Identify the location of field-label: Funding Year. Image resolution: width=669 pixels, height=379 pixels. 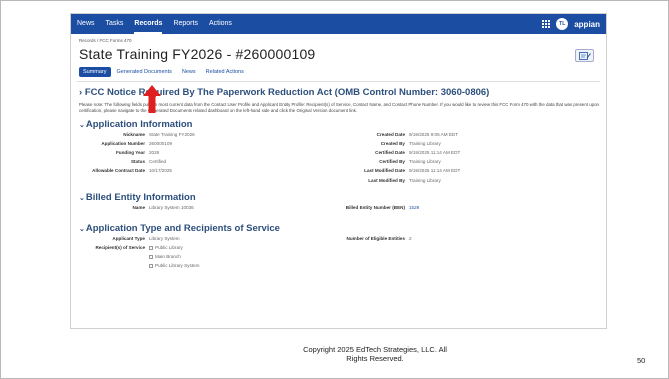
(130, 152).